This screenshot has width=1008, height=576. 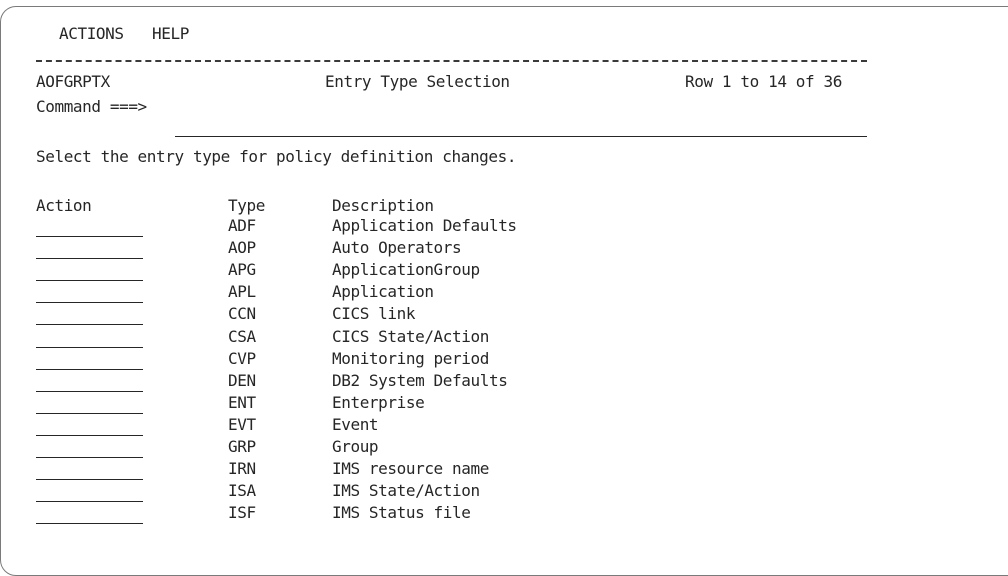 What do you see at coordinates (378, 402) in the screenshot?
I see `entry-type-description: Enterprise` at bounding box center [378, 402].